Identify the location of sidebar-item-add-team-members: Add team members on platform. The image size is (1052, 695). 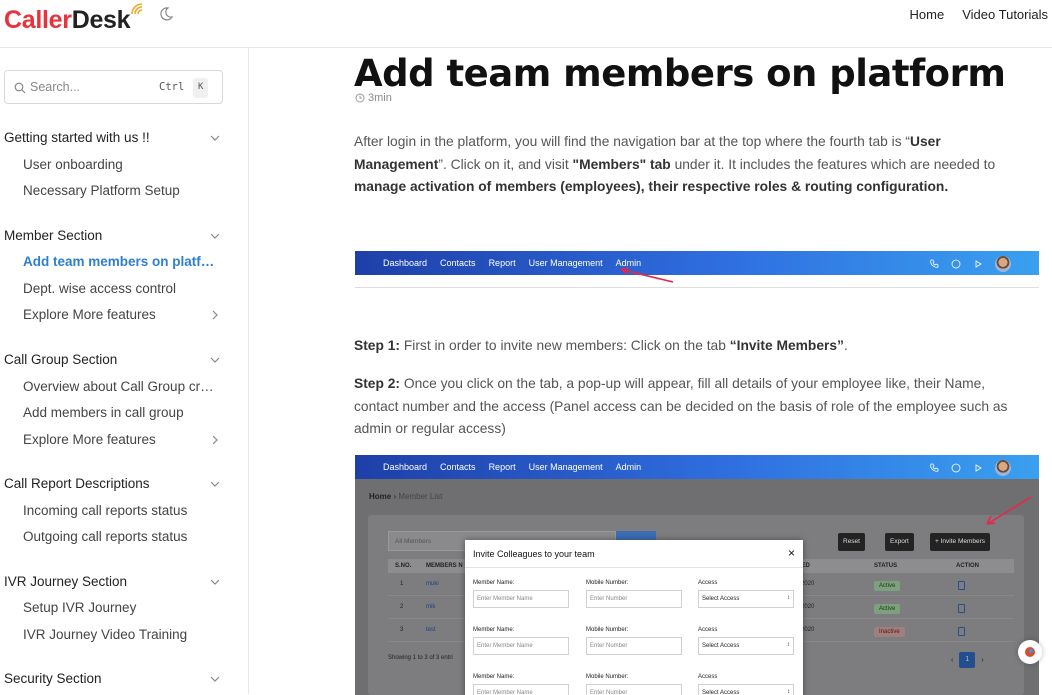
(122, 261).